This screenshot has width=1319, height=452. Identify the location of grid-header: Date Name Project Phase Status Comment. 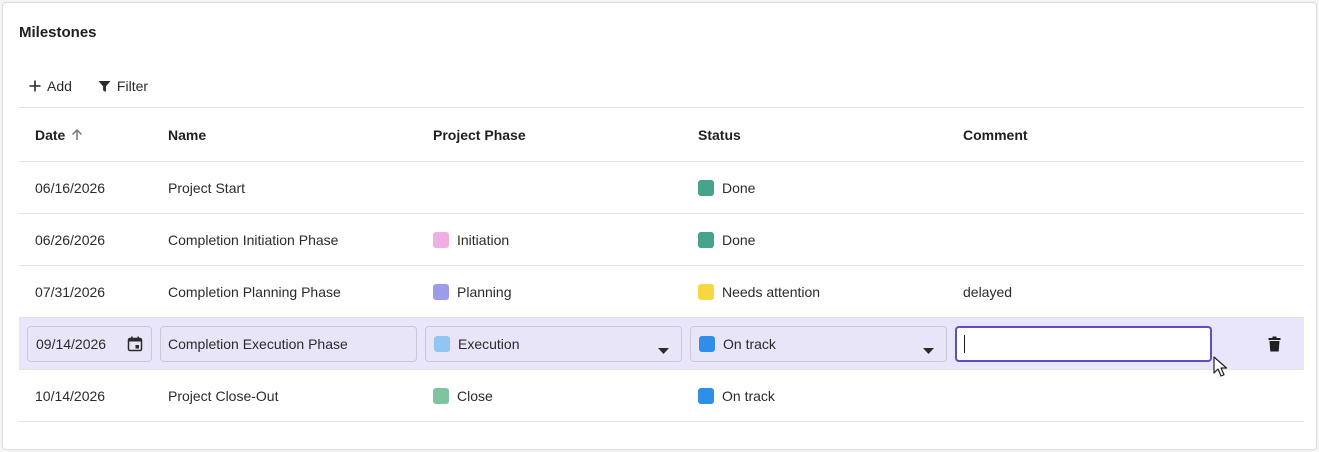
(661, 134).